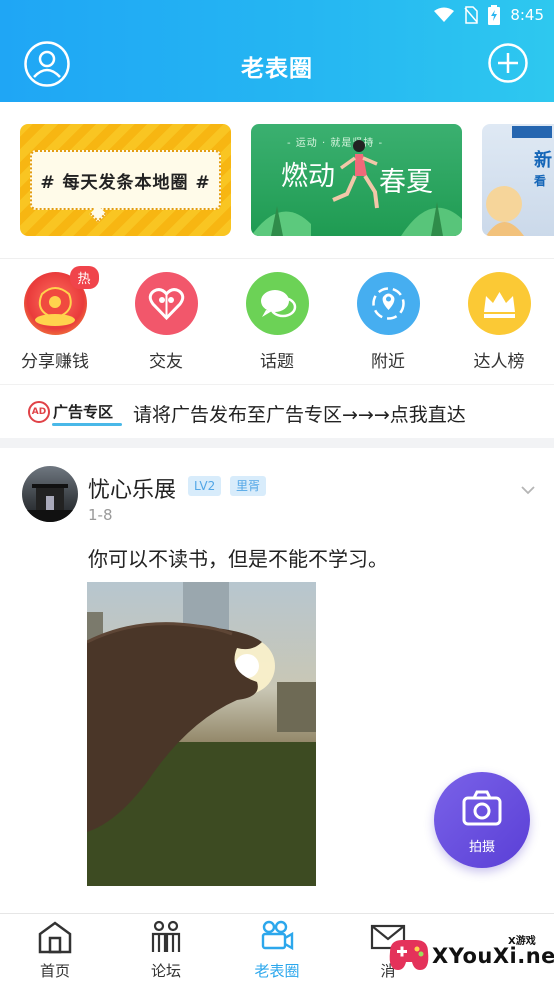 Image resolution: width=554 pixels, height=986 pixels. Describe the element at coordinates (277, 51) in the screenshot. I see `app-header: 8:45 老表圈` at that location.